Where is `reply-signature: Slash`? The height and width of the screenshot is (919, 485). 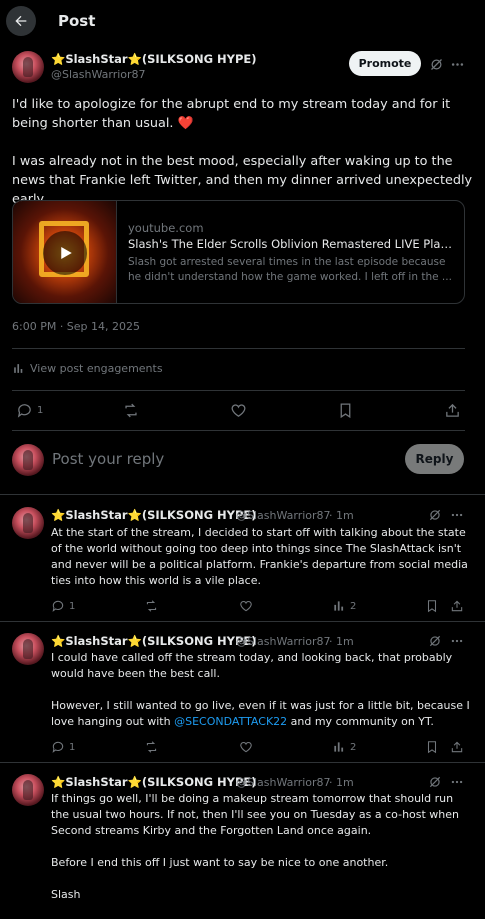
reply-signature: Slash is located at coordinates (66, 894).